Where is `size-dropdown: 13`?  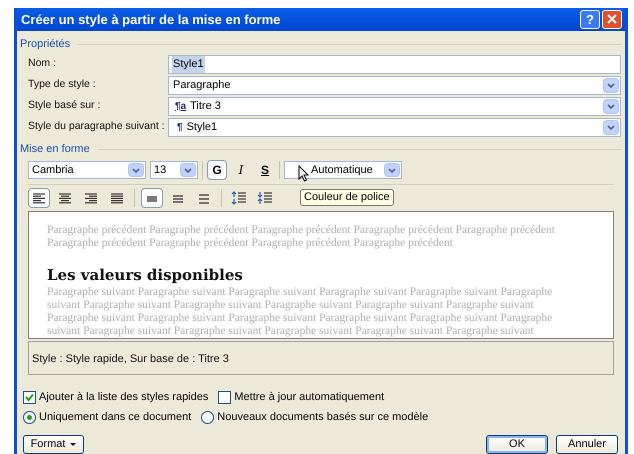
size-dropdown: 13 is located at coordinates (174, 170).